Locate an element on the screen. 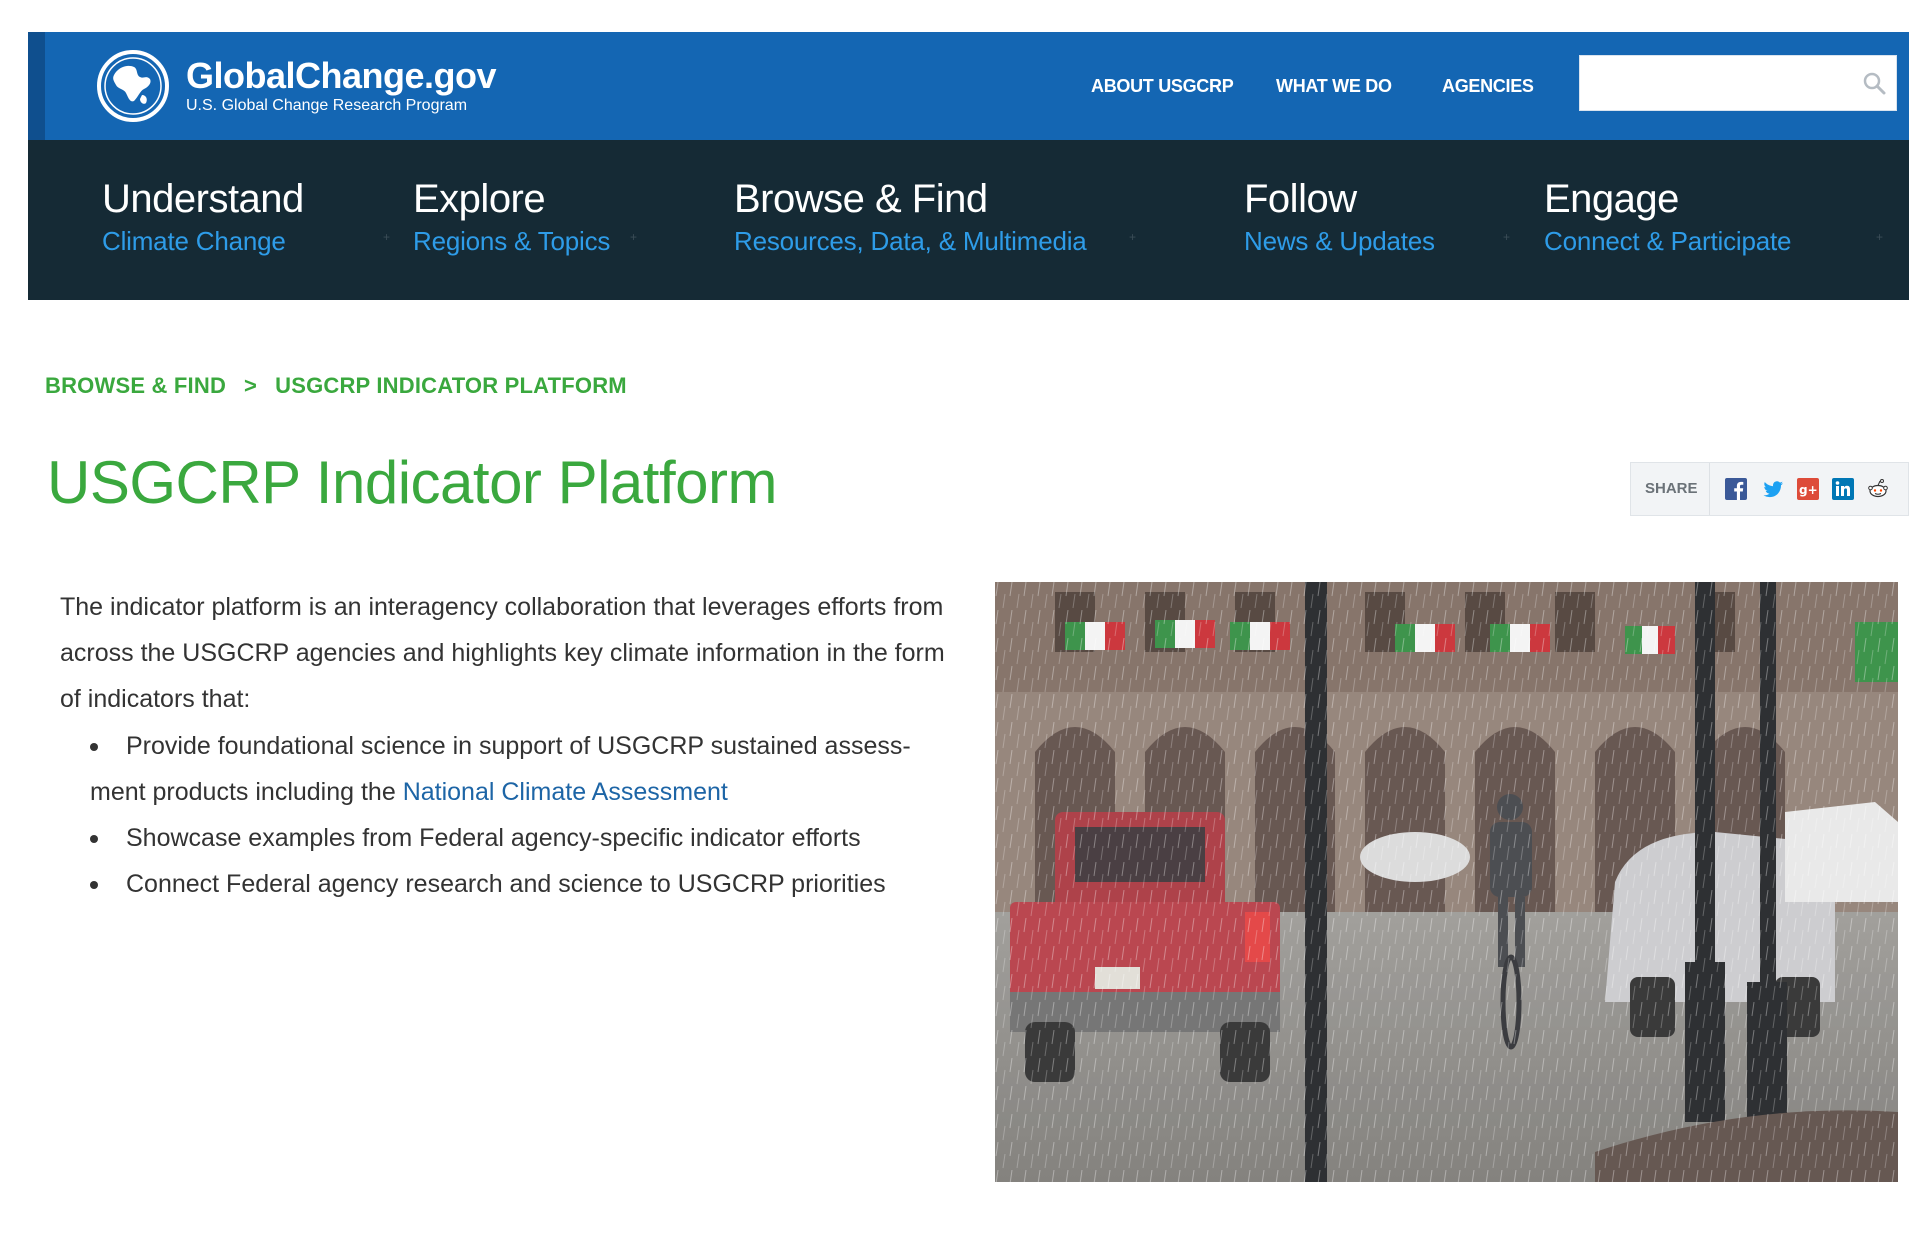  nav-follow-subtitle: News & Updates is located at coordinates (1339, 241).